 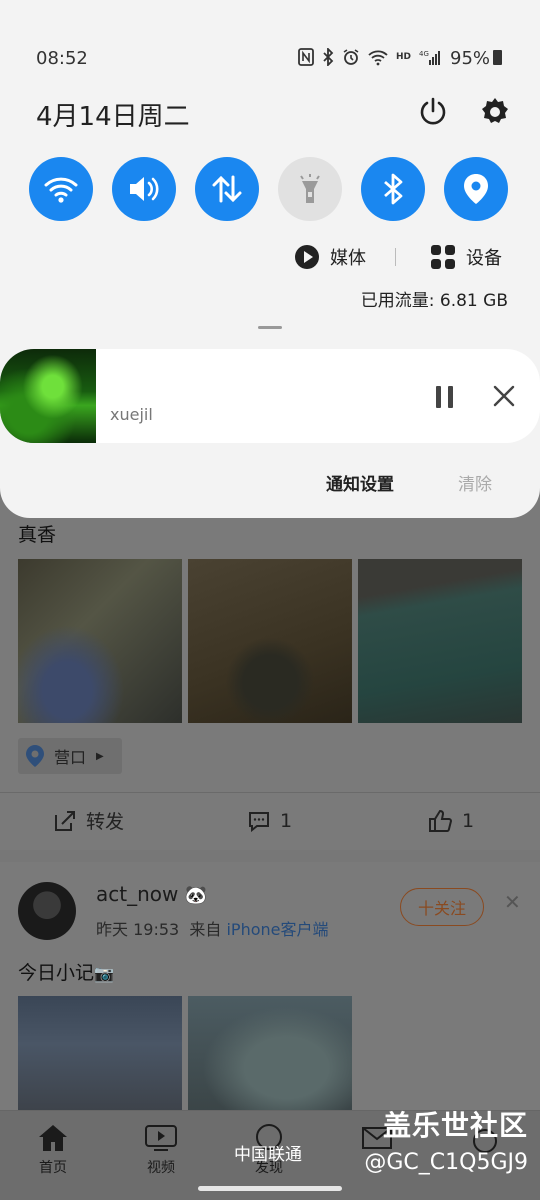 I want to click on comment-icon, so click(x=259, y=821).